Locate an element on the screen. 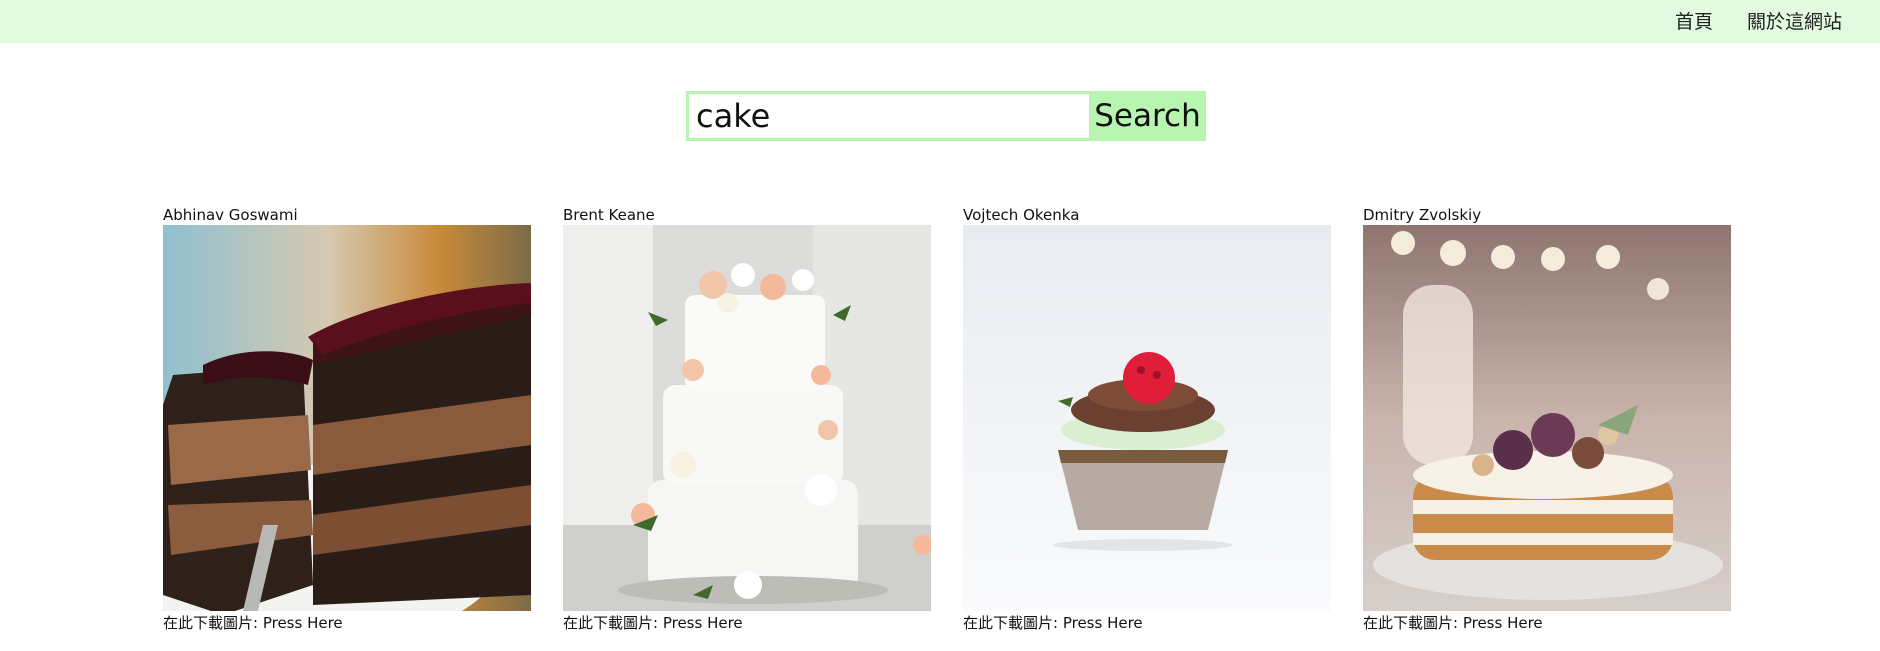  photographer-name: Brent Keane is located at coordinates (609, 215).